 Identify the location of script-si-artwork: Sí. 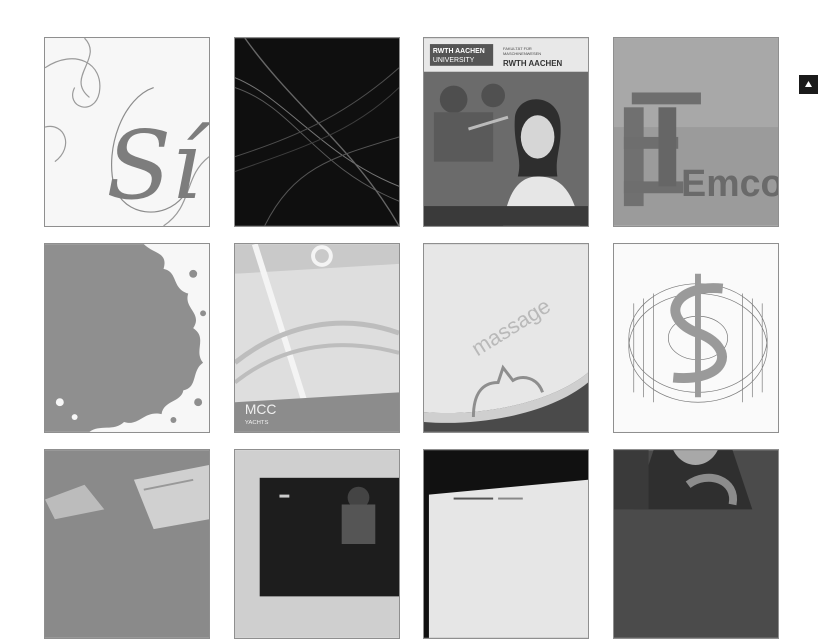
(127, 132).